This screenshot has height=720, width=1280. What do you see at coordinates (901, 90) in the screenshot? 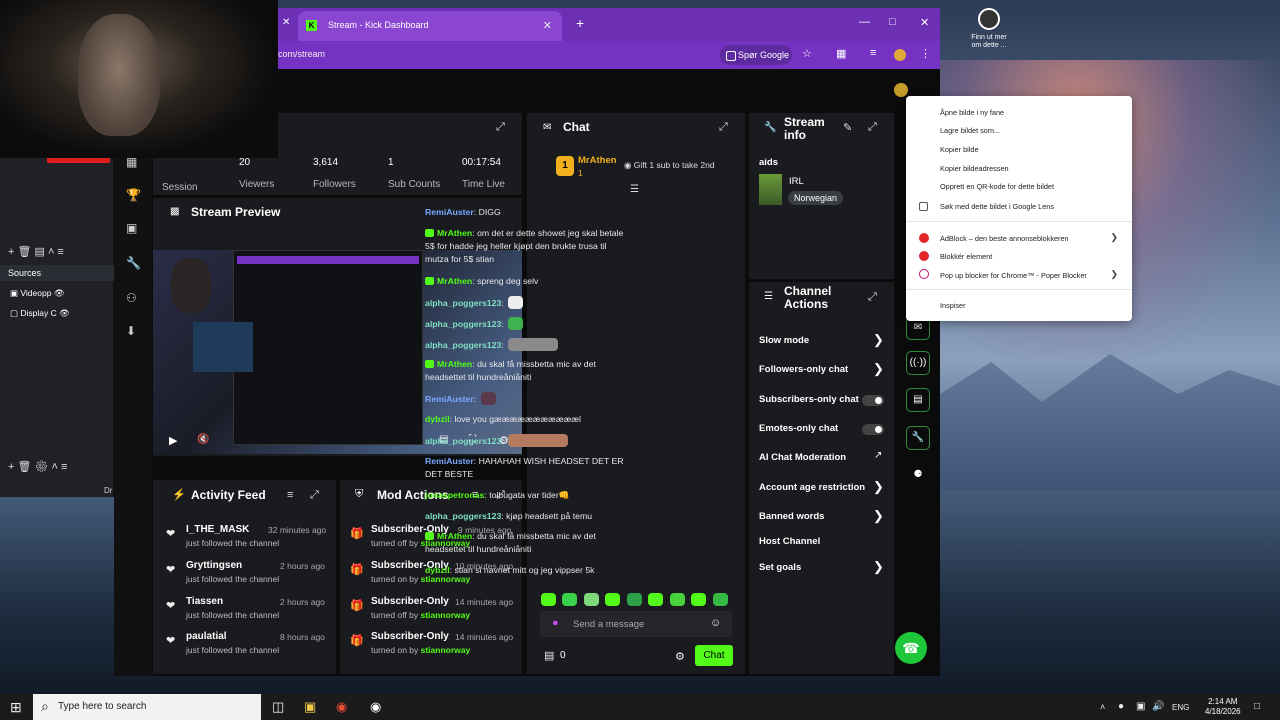
I see `user-avatar` at bounding box center [901, 90].